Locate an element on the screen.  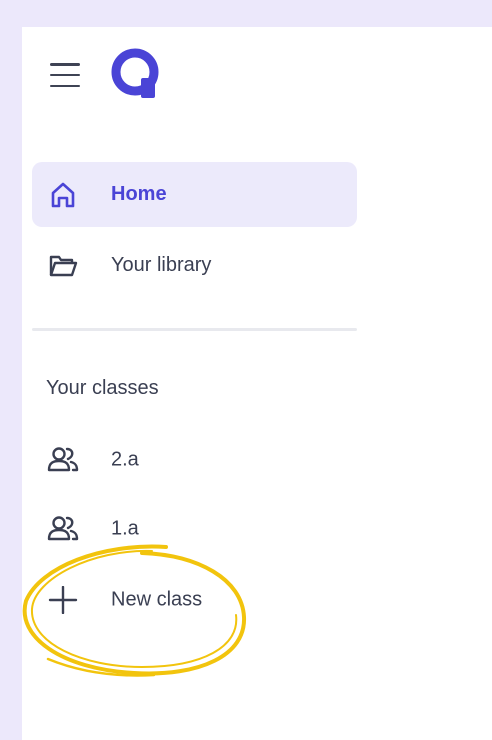
new-class-button: New class is located at coordinates (194, 600).